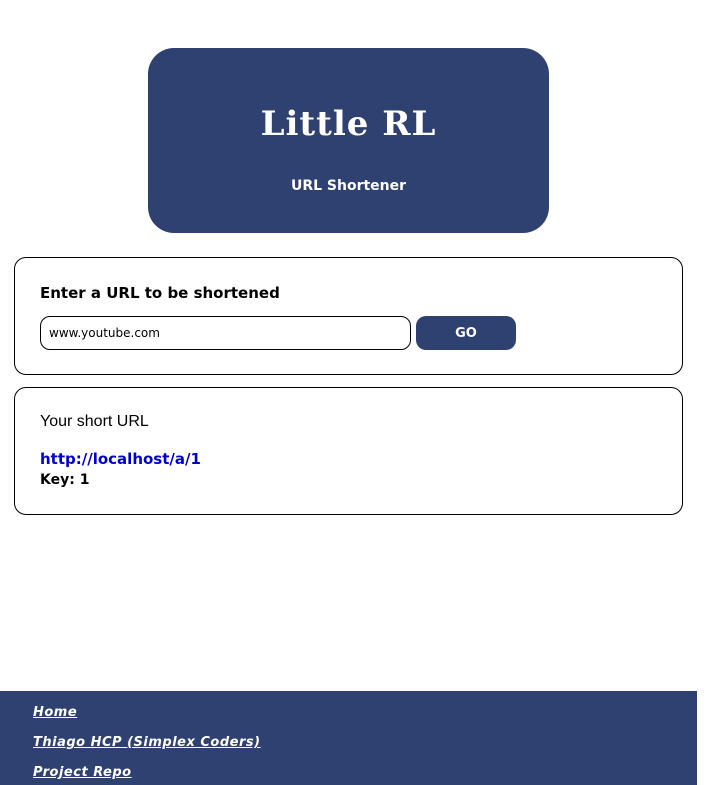  What do you see at coordinates (94, 421) in the screenshot?
I see `result-heading: Your short URL` at bounding box center [94, 421].